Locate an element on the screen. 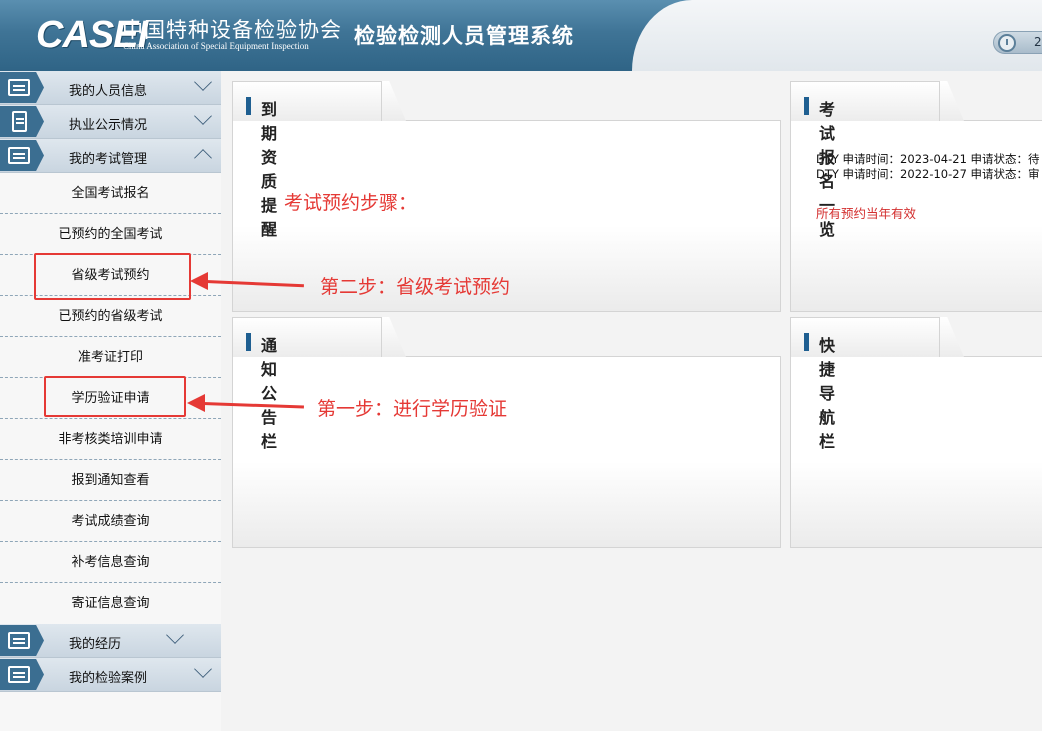  alarm-clock-icon is located at coordinates (1007, 43).